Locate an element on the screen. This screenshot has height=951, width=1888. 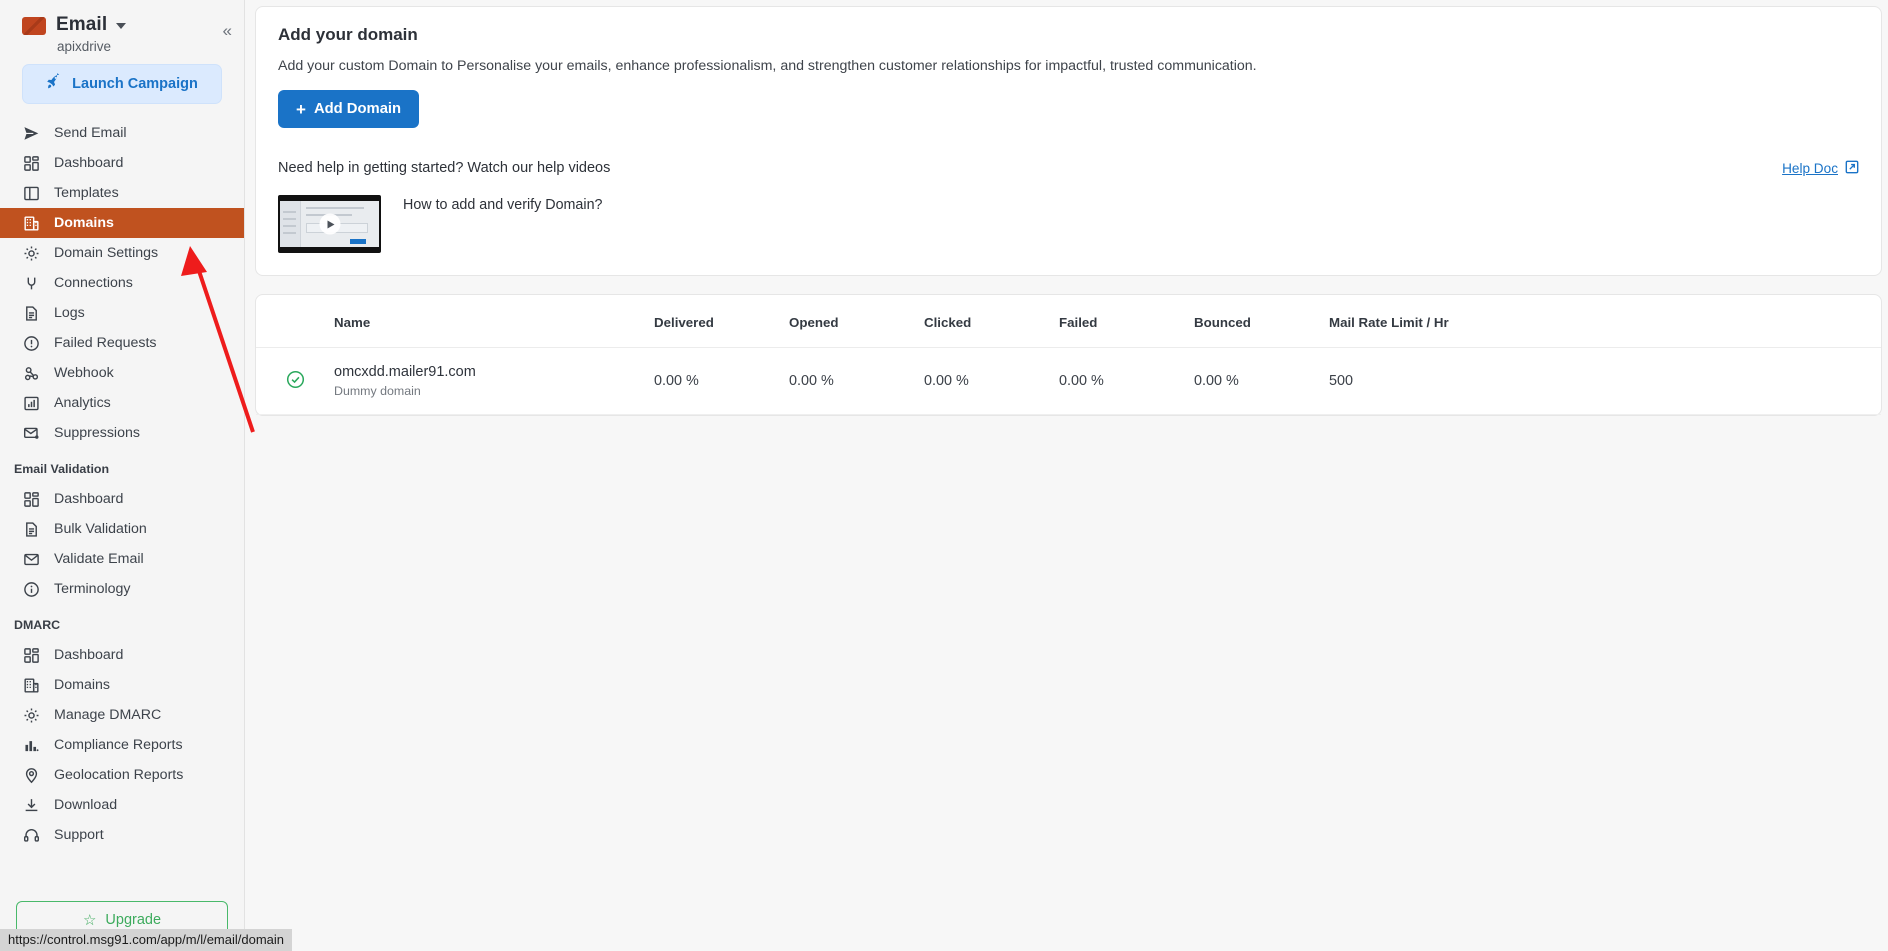
sidebar-item-manage-dmarc: Manage DMARC is located at coordinates (122, 715).